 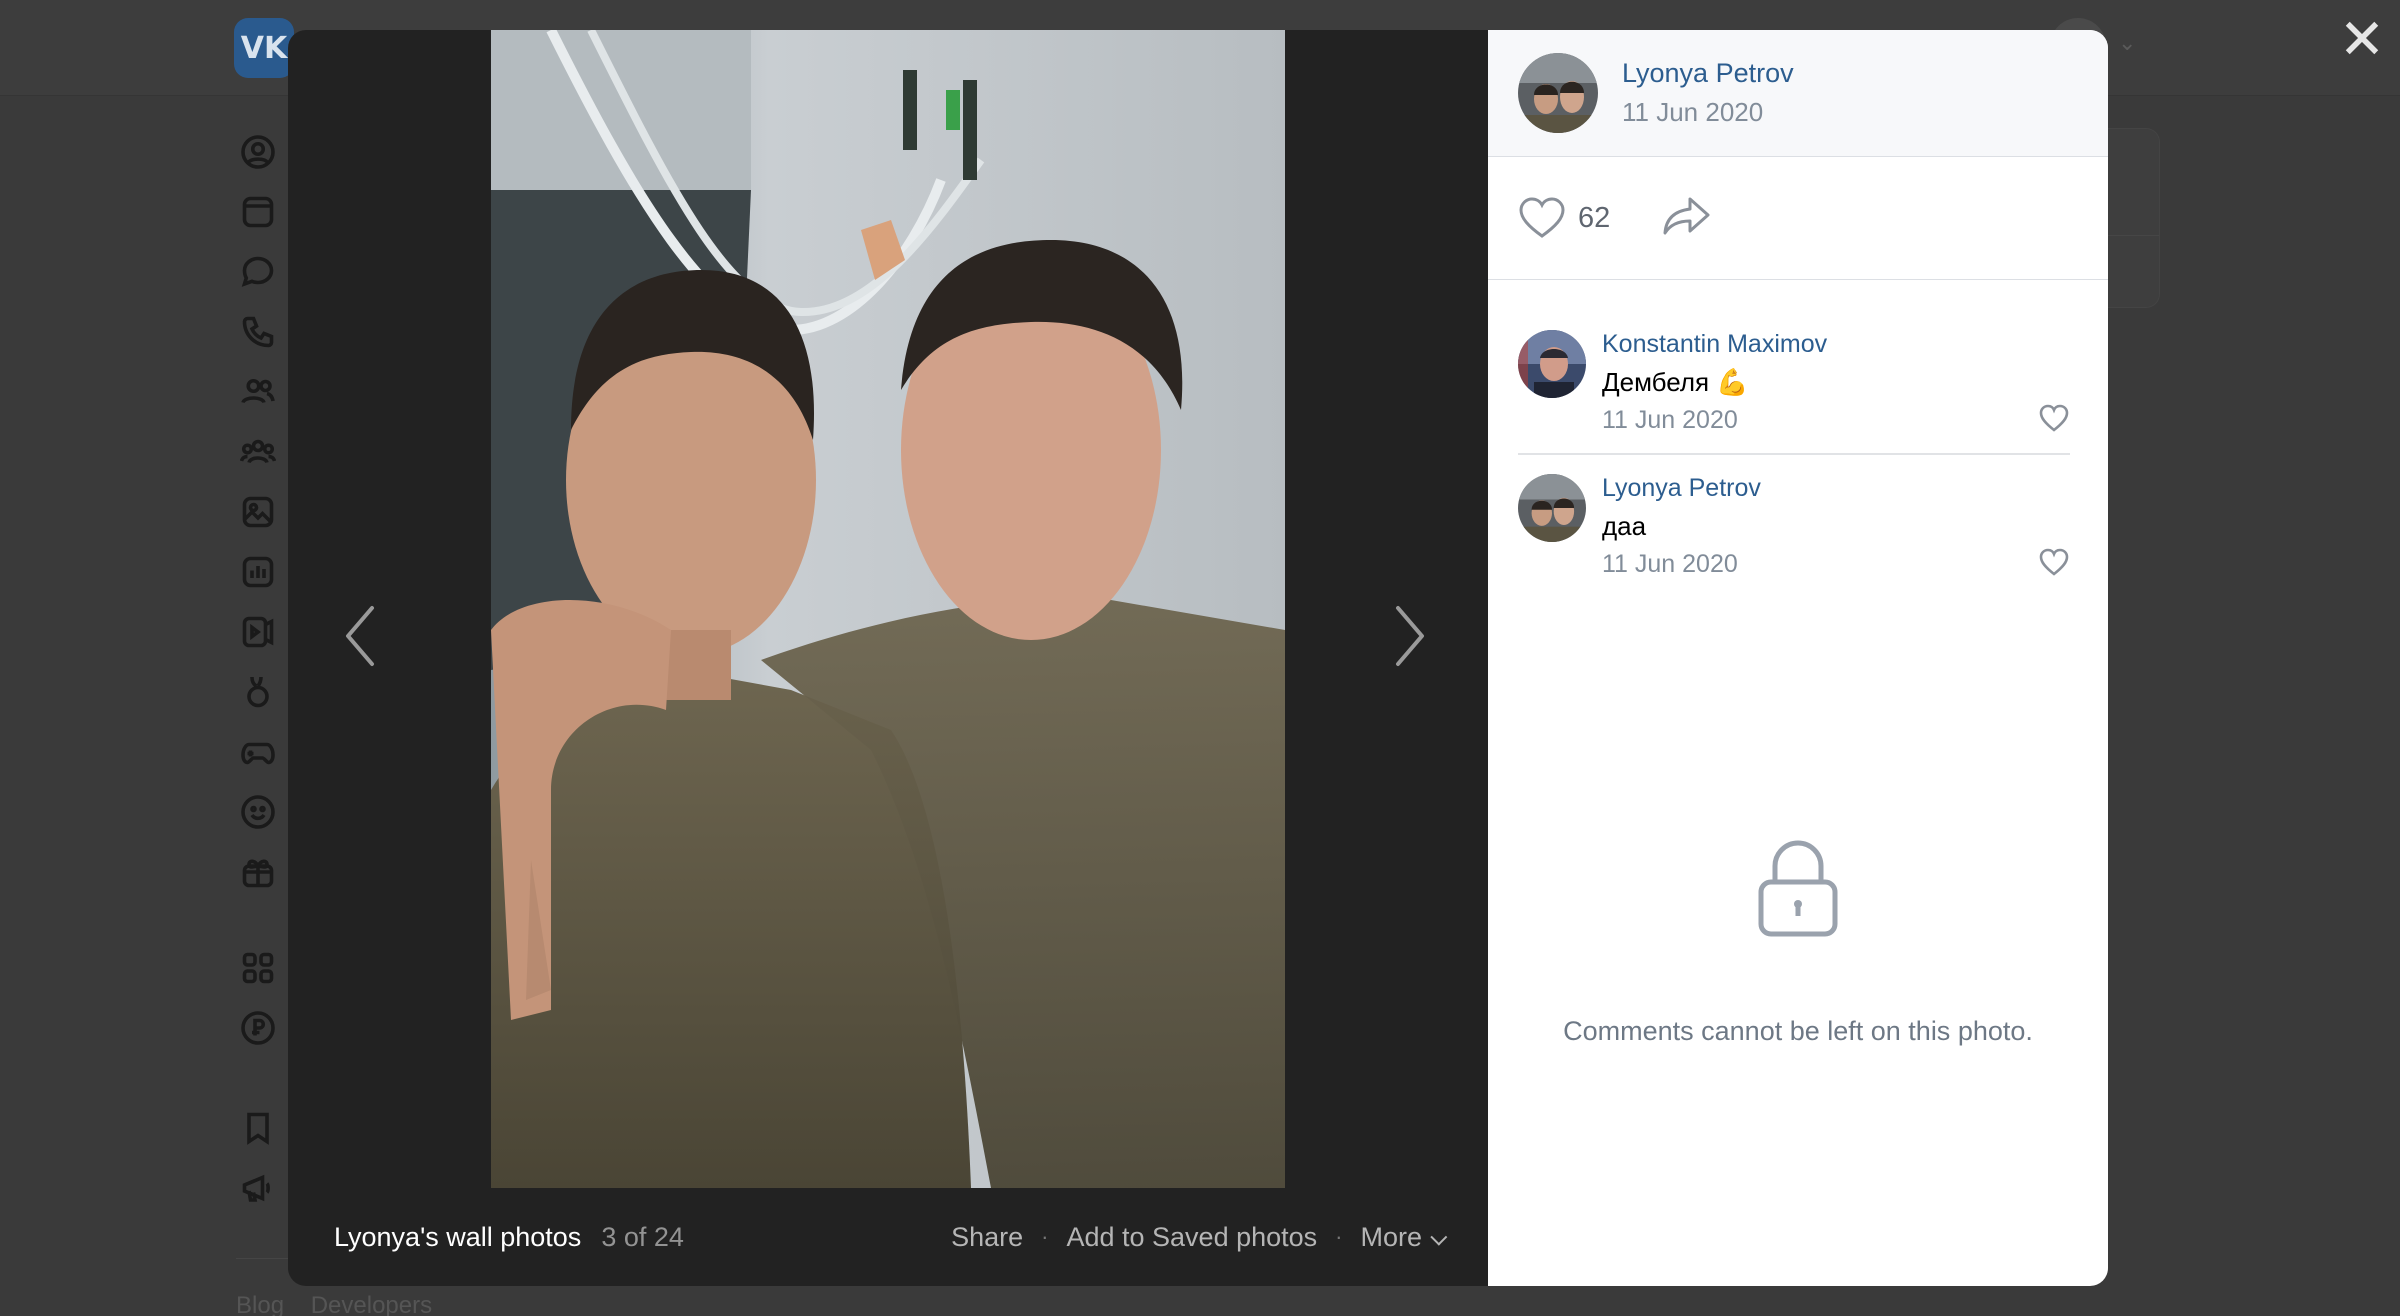 I want to click on footer-blog-link: Blog, so click(x=260, y=1304).